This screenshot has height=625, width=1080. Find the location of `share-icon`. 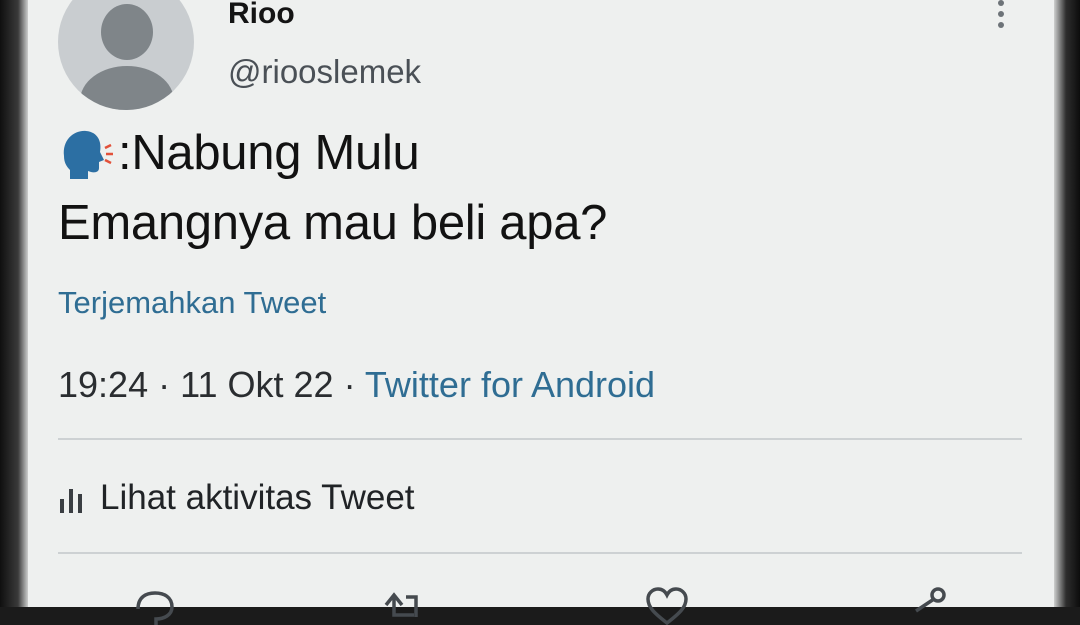

share-icon is located at coordinates (927, 605).